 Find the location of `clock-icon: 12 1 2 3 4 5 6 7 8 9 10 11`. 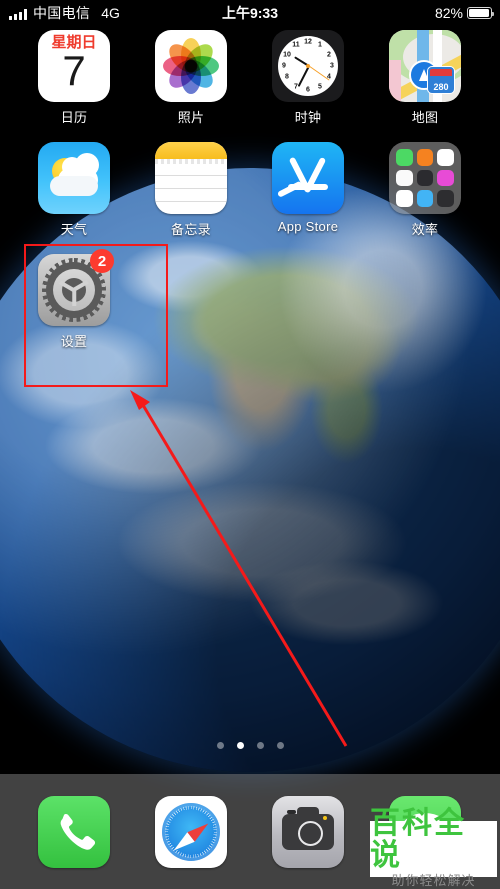

clock-icon: 12 1 2 3 4 5 6 7 8 9 10 11 is located at coordinates (308, 66).